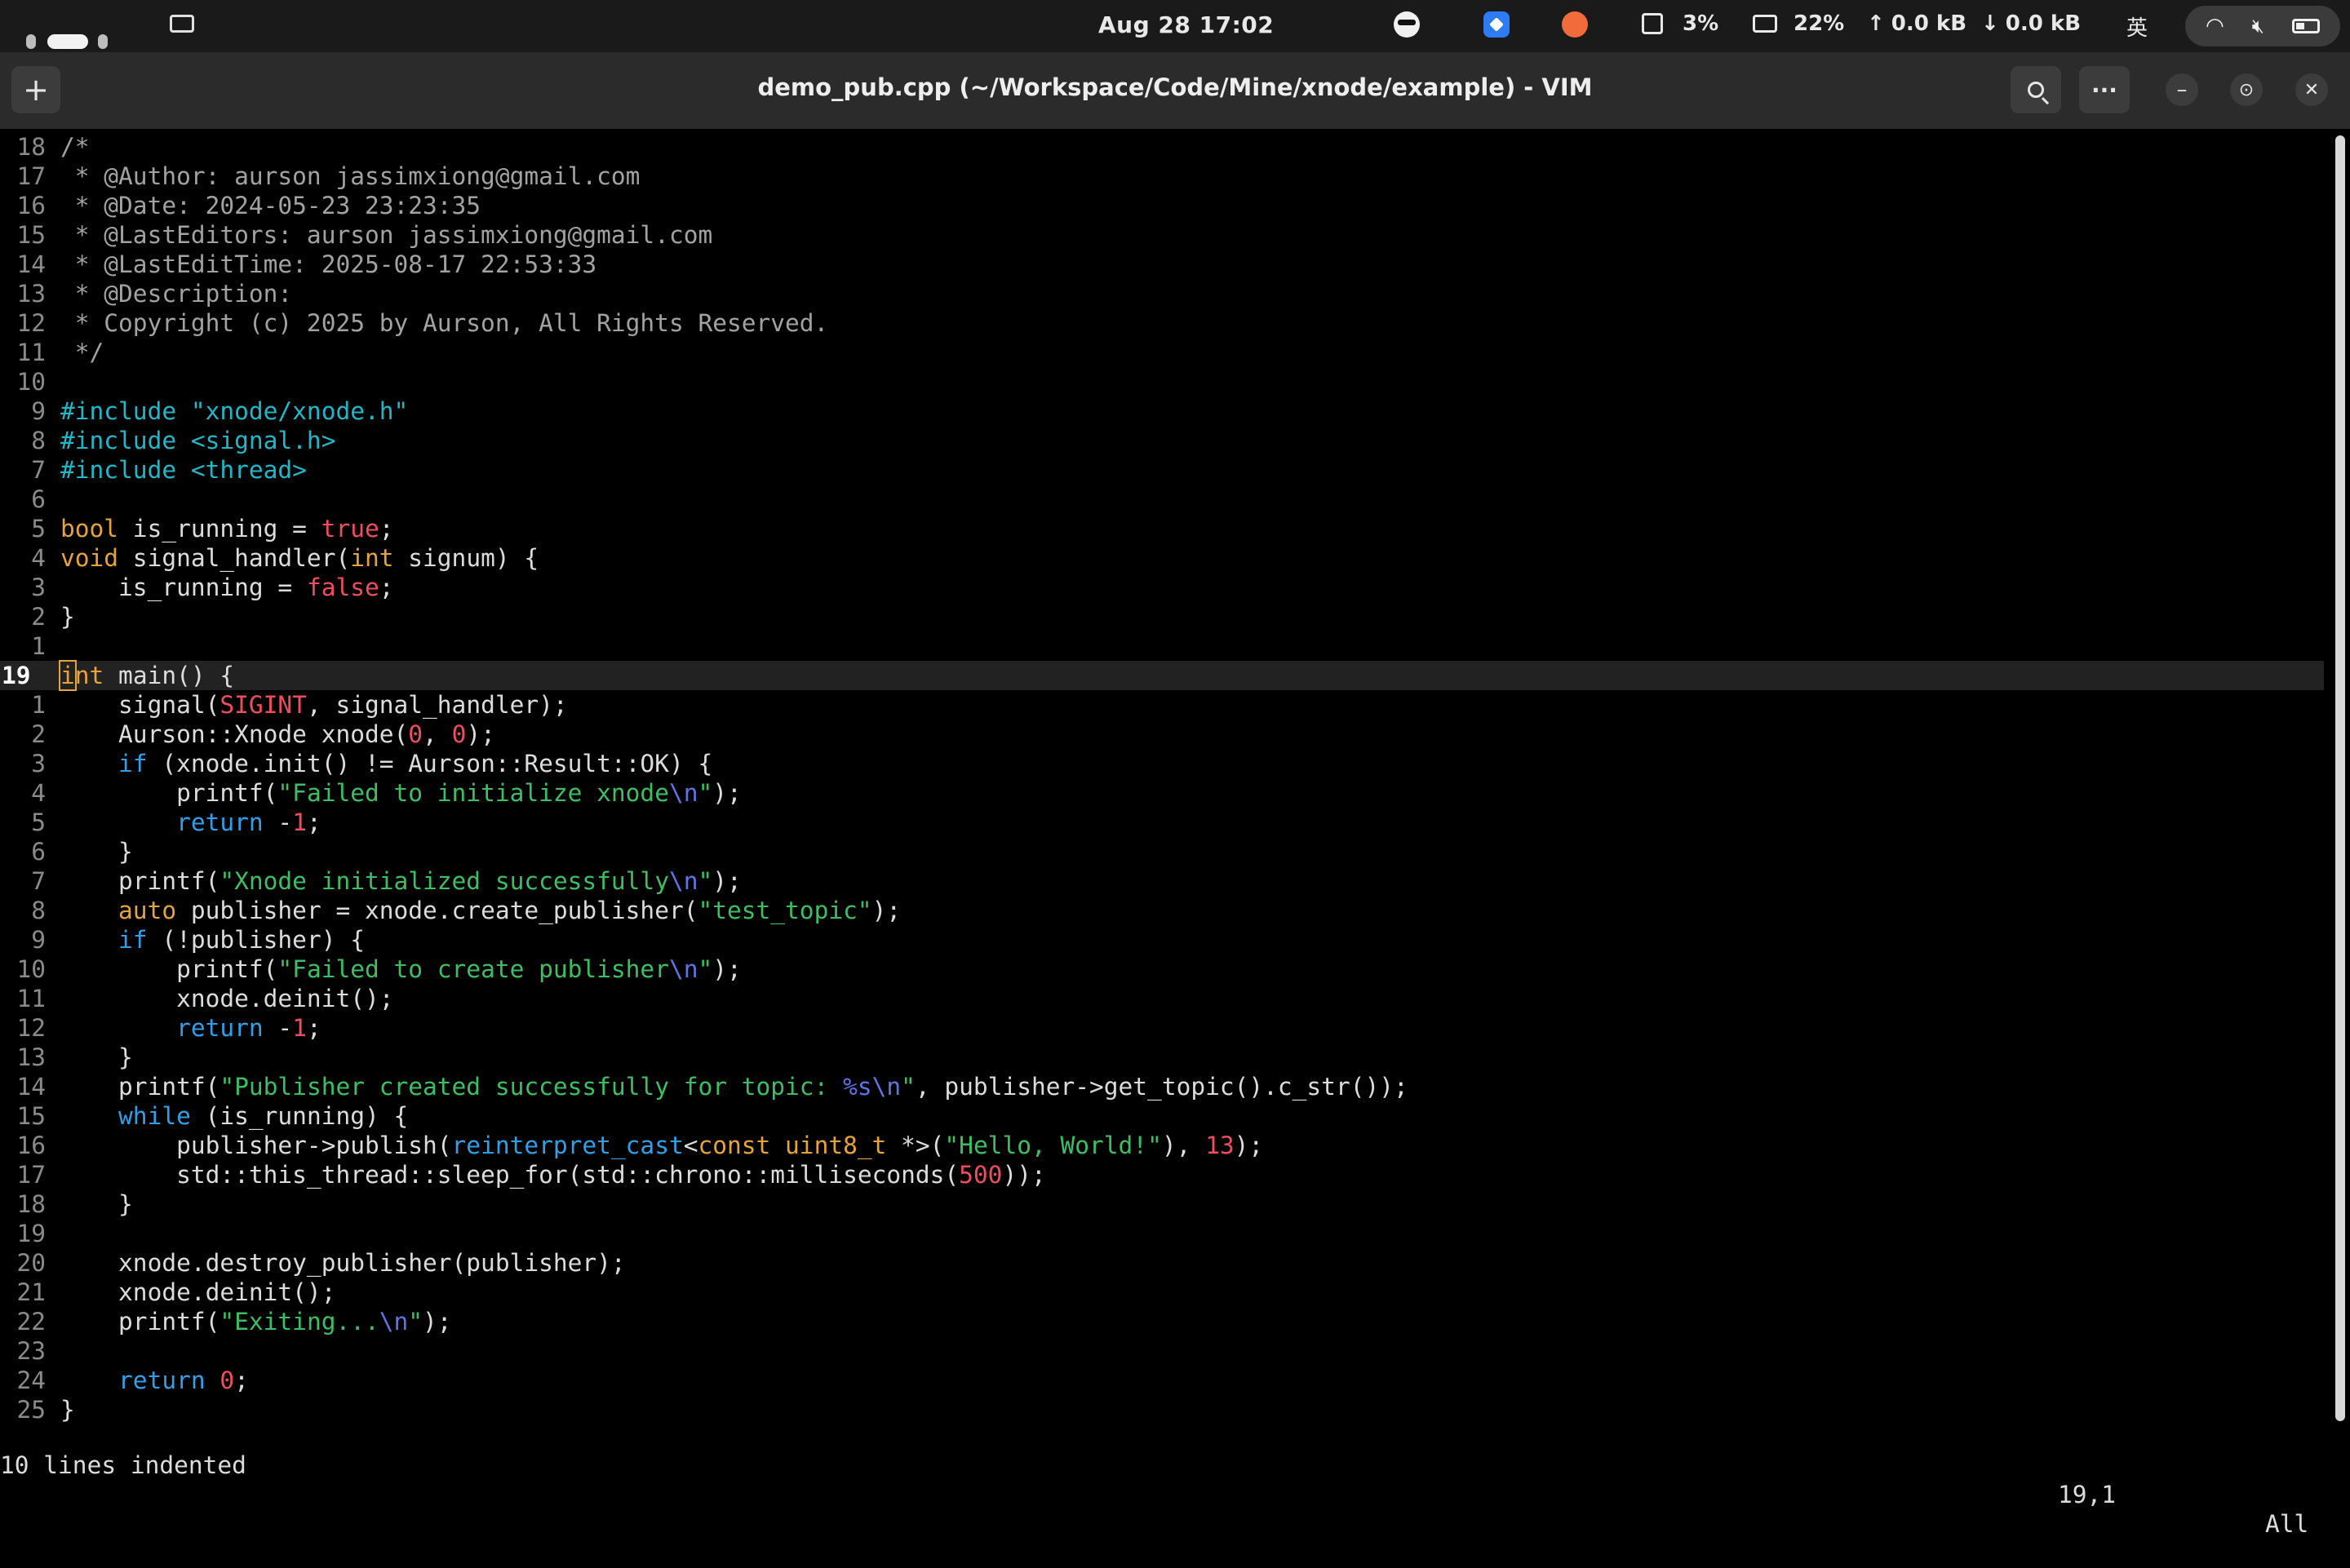  I want to click on code-line: 22 printf("Exiting...\n");, so click(1162, 1321).